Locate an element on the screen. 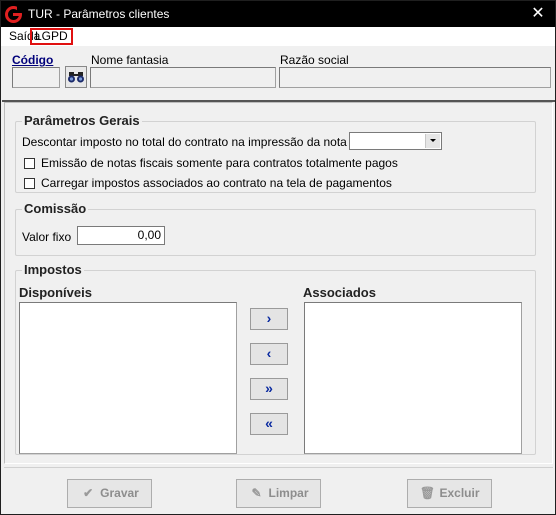  window-title: TUR - Parâmetros clientes is located at coordinates (99, 14).